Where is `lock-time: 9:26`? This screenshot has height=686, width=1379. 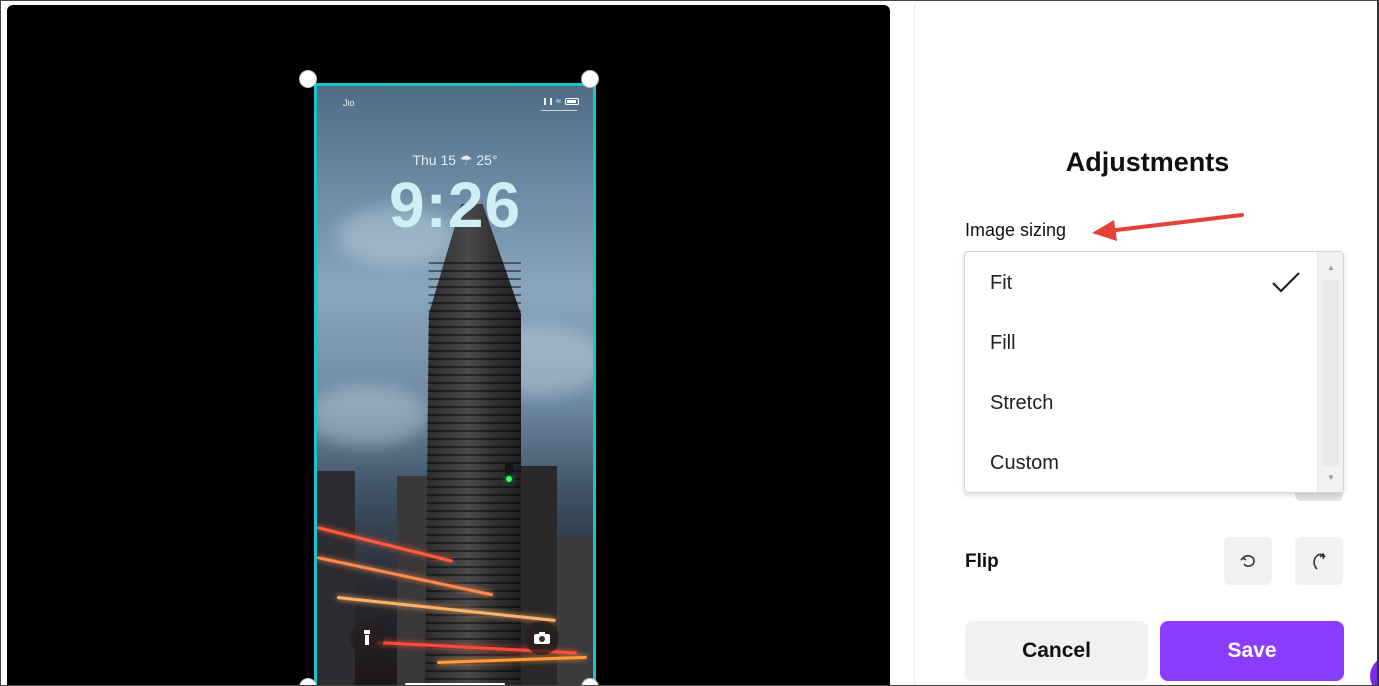 lock-time: 9:26 is located at coordinates (455, 205).